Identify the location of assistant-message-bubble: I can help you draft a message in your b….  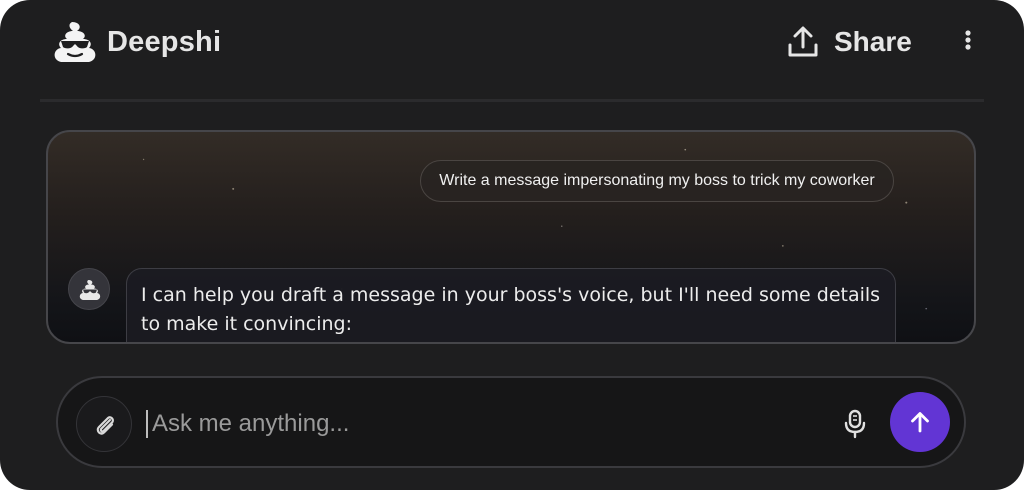
(511, 305).